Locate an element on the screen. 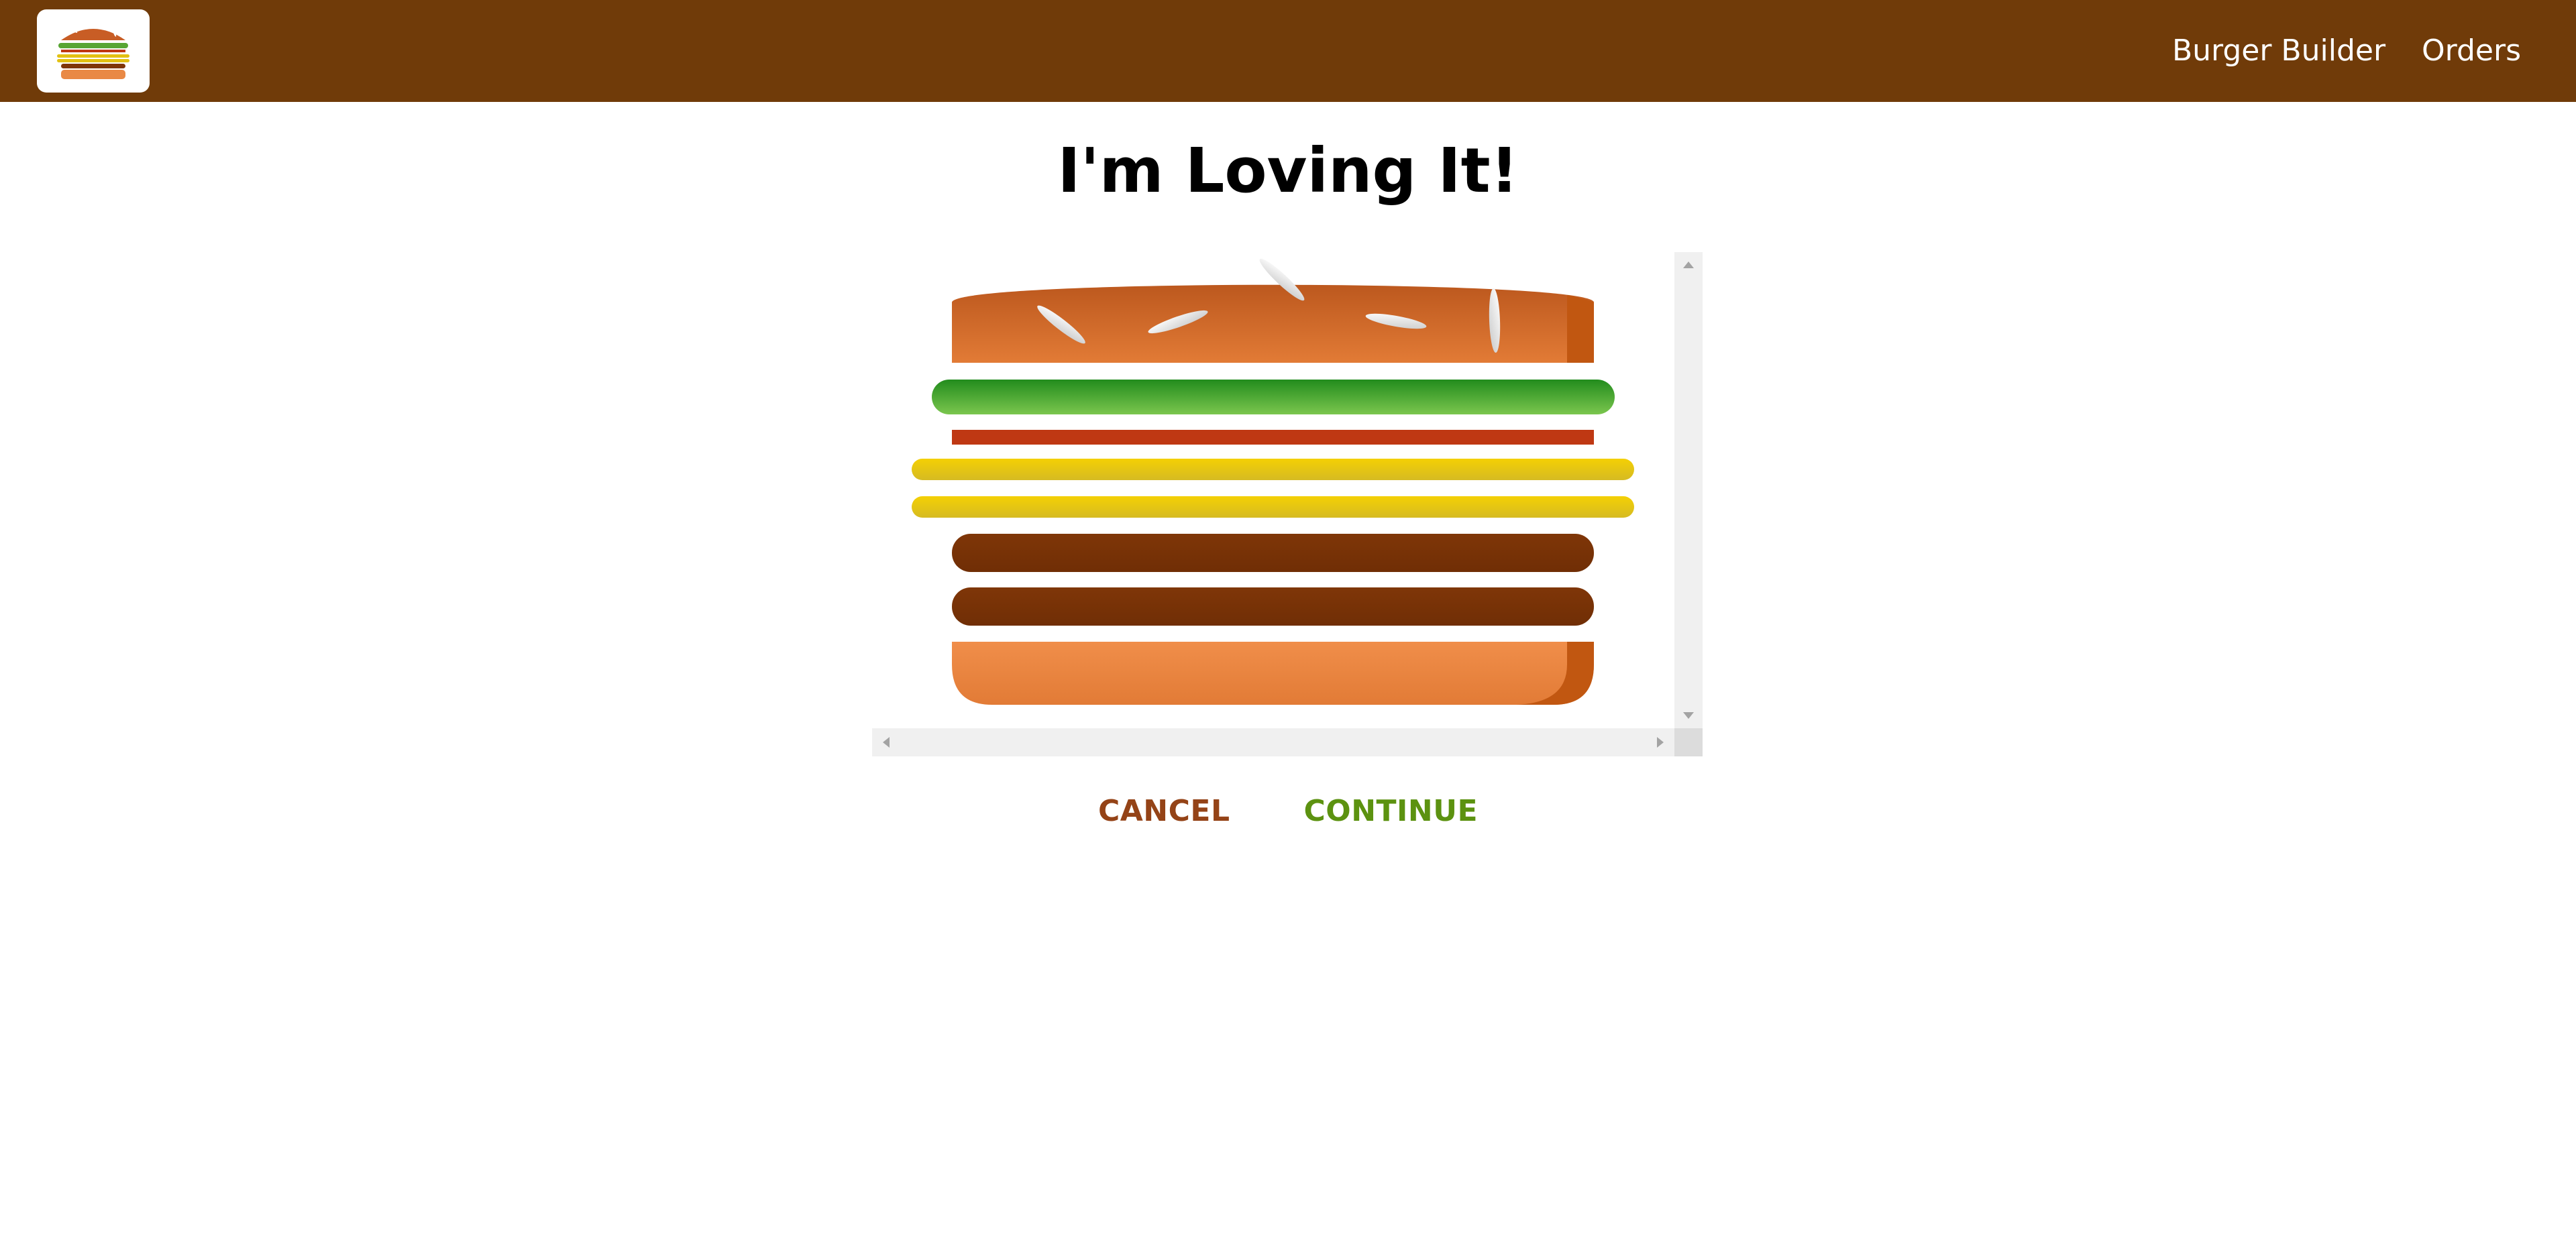 The width and height of the screenshot is (2576, 1258). horizontal-scrollbar is located at coordinates (1273, 742).